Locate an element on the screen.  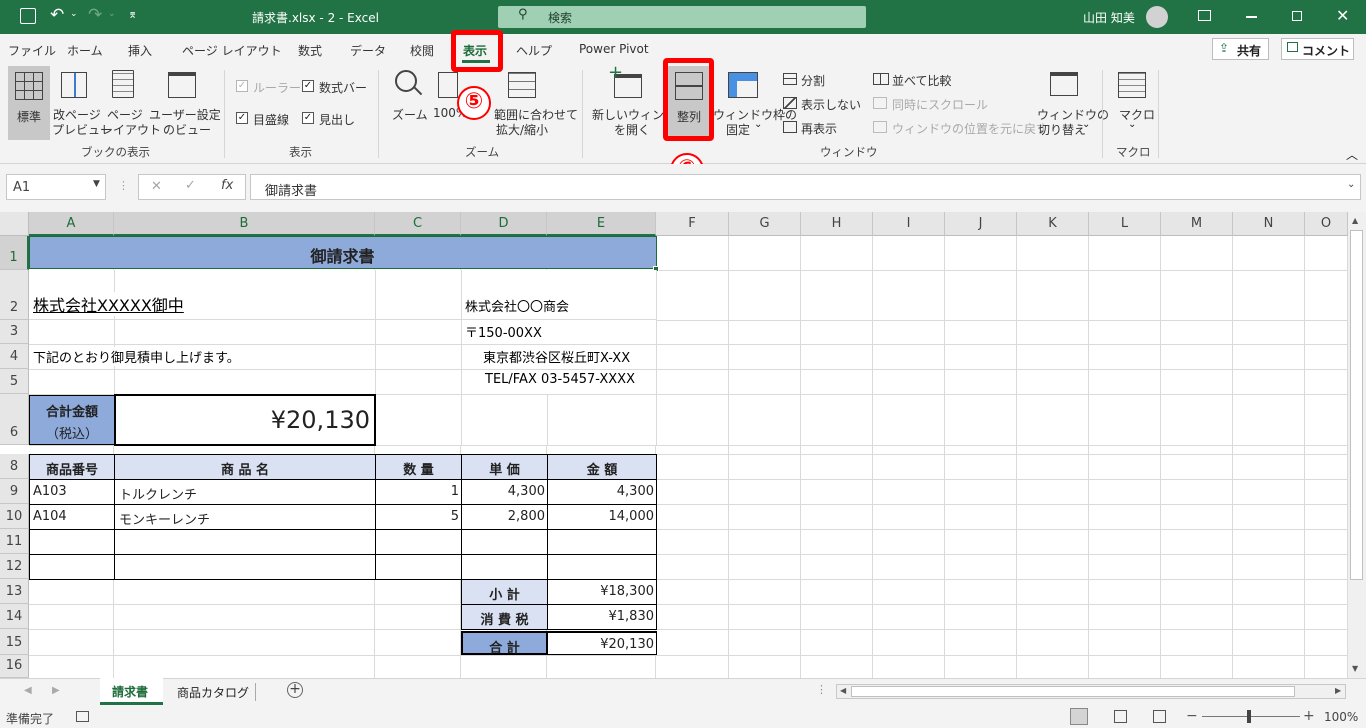
hscroll-left-icon: ◀ is located at coordinates (843, 690).